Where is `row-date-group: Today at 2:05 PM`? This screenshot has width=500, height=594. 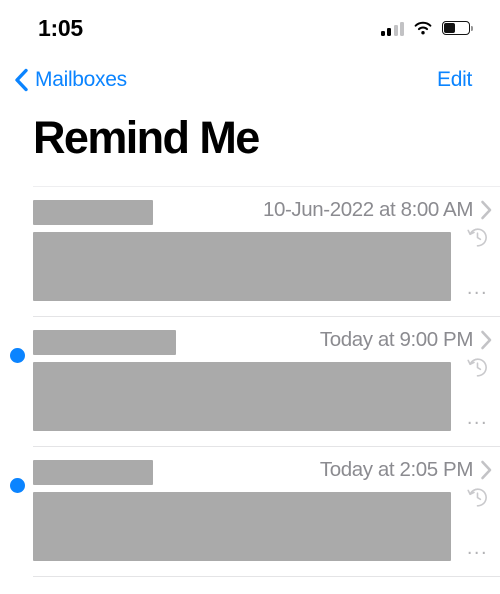
row-date-group: Today at 2:05 PM is located at coordinates (406, 470).